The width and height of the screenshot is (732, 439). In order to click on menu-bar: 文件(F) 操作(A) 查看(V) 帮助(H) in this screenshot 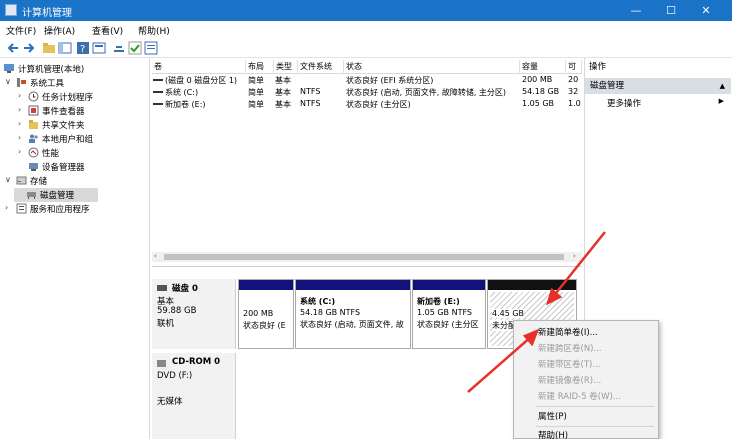, I will do `click(366, 29)`.